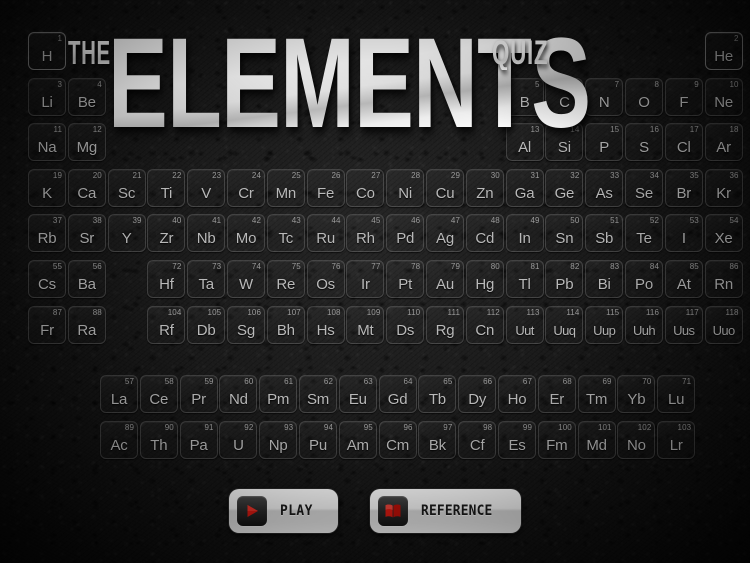  Describe the element at coordinates (644, 233) in the screenshot. I see `element-cell-te: 52 Te` at that location.